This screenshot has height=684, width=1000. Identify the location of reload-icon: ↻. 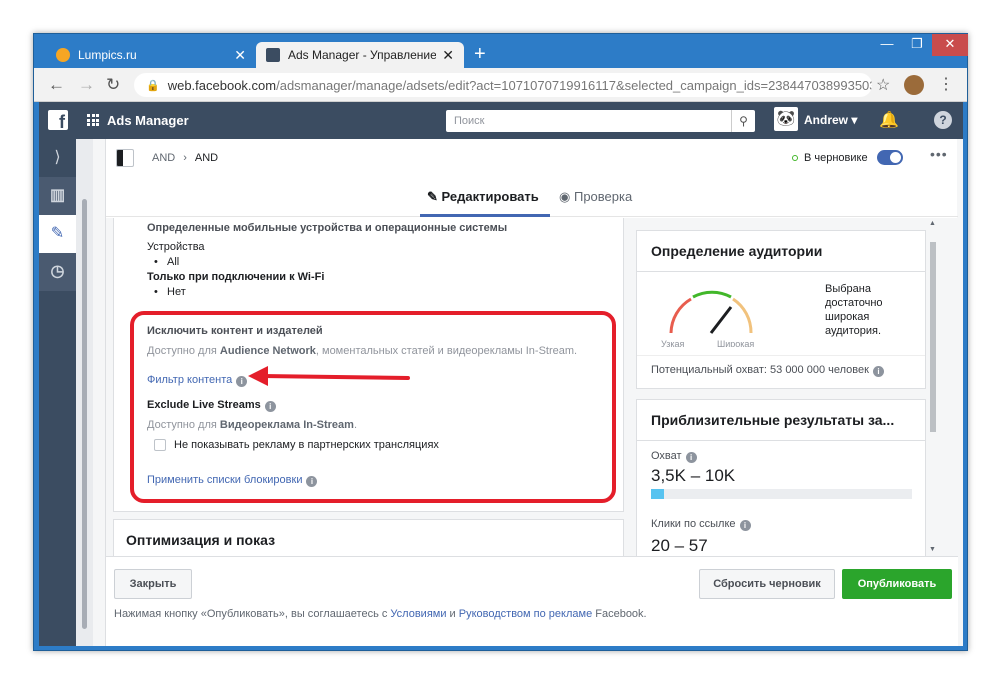
(113, 85).